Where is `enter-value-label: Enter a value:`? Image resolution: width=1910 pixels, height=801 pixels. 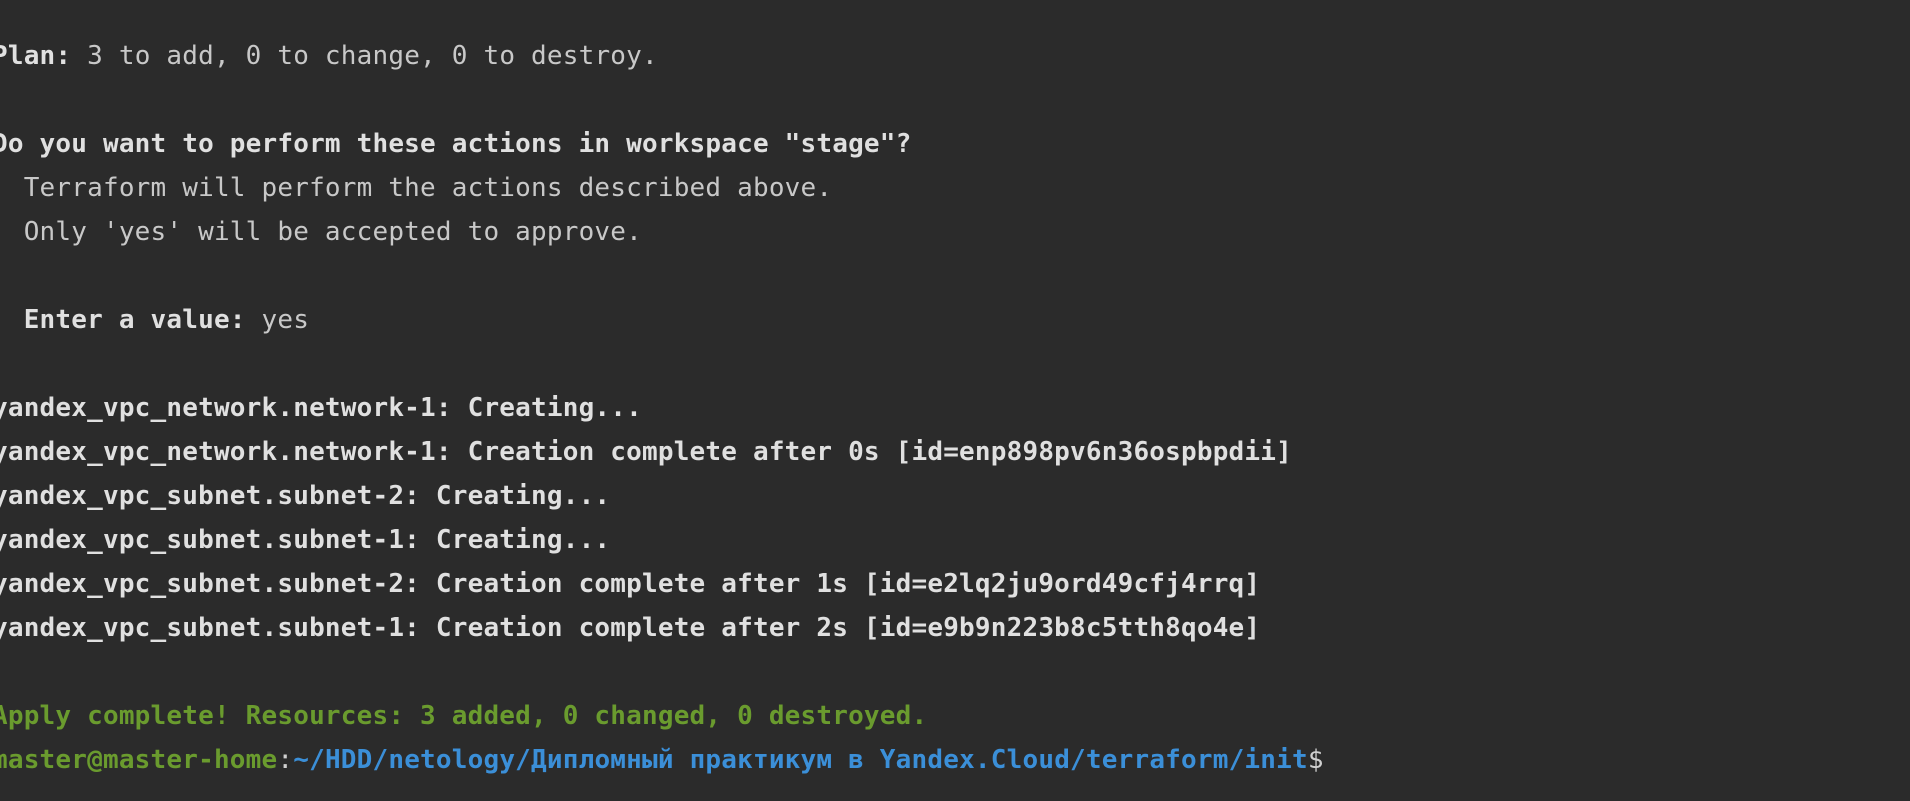 enter-value-label: Enter a value: is located at coordinates (123, 320).